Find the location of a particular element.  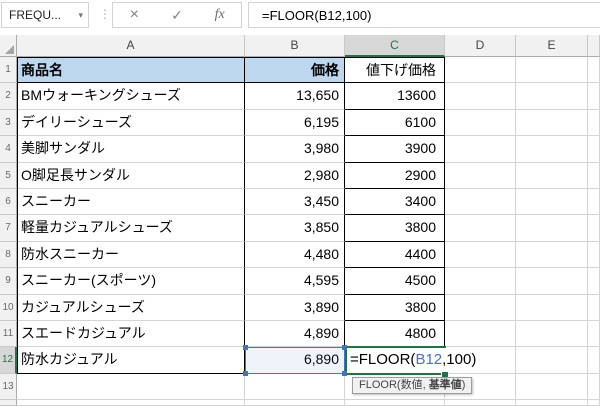

cell-B2: 13,650 is located at coordinates (295, 96).